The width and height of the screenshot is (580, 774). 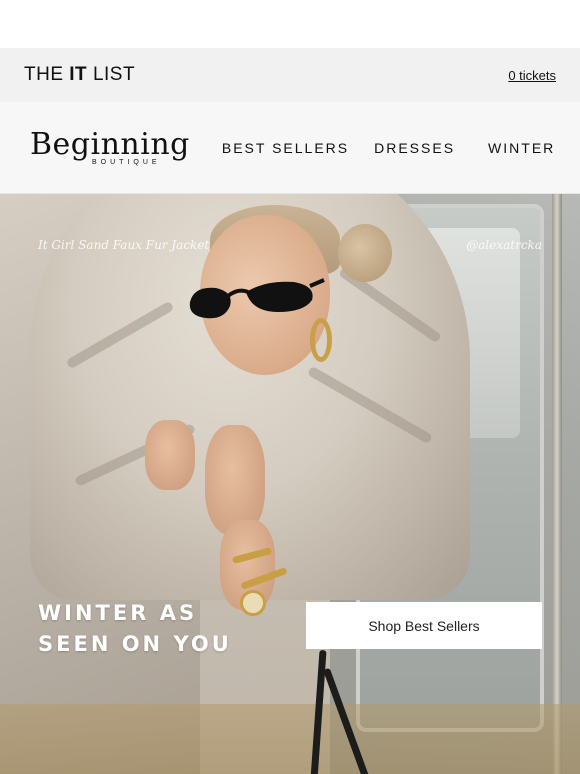 What do you see at coordinates (532, 75) in the screenshot?
I see `tickets-link: 0 tickets` at bounding box center [532, 75].